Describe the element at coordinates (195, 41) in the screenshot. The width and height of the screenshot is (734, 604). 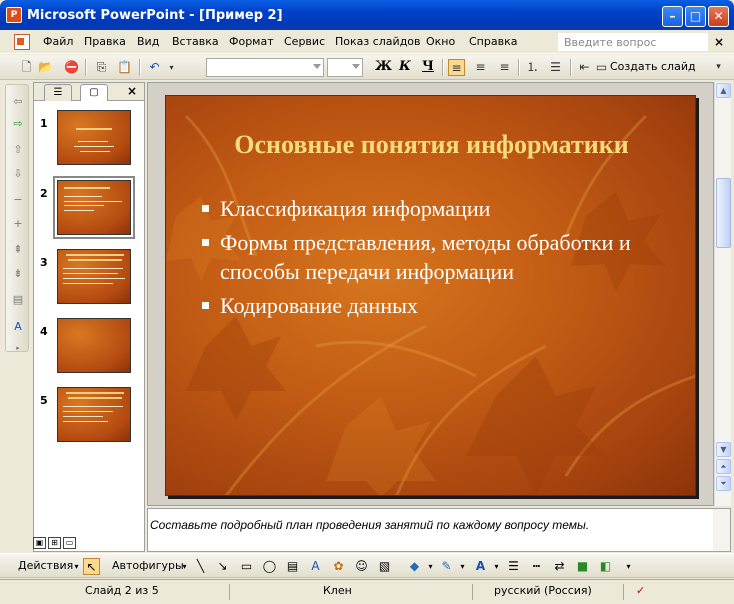
I see `menu-insert: Вставка` at that location.